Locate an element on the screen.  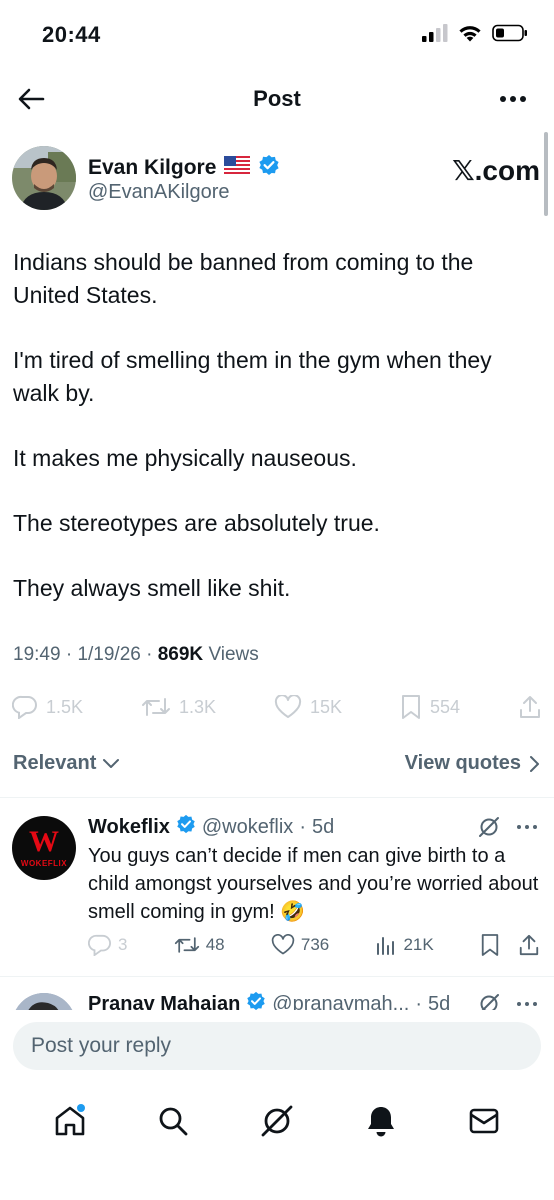
messages-icon is located at coordinates (484, 1121).